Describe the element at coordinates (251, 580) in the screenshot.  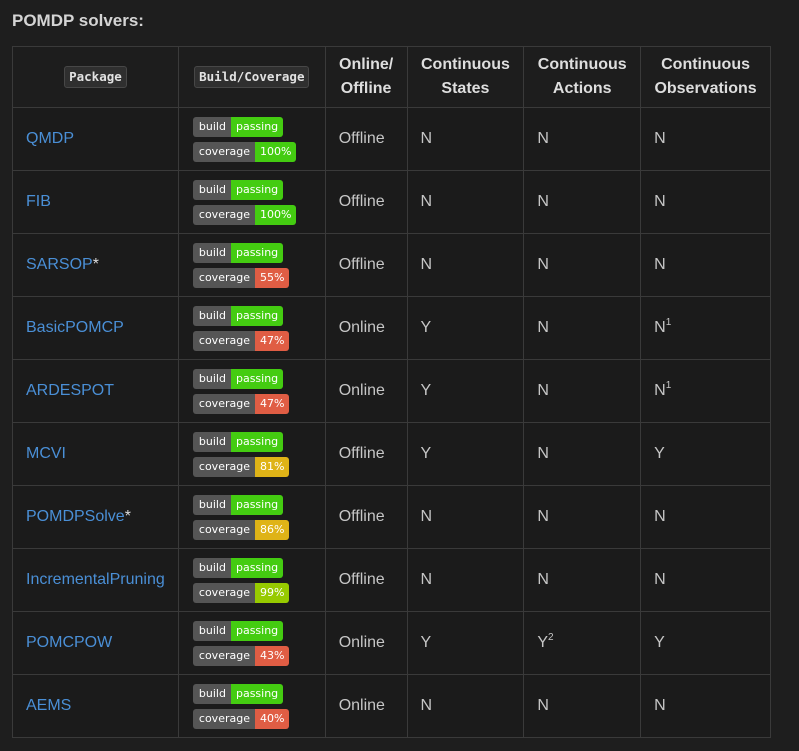
I see `badges-cell: build passing coverage 99%` at that location.